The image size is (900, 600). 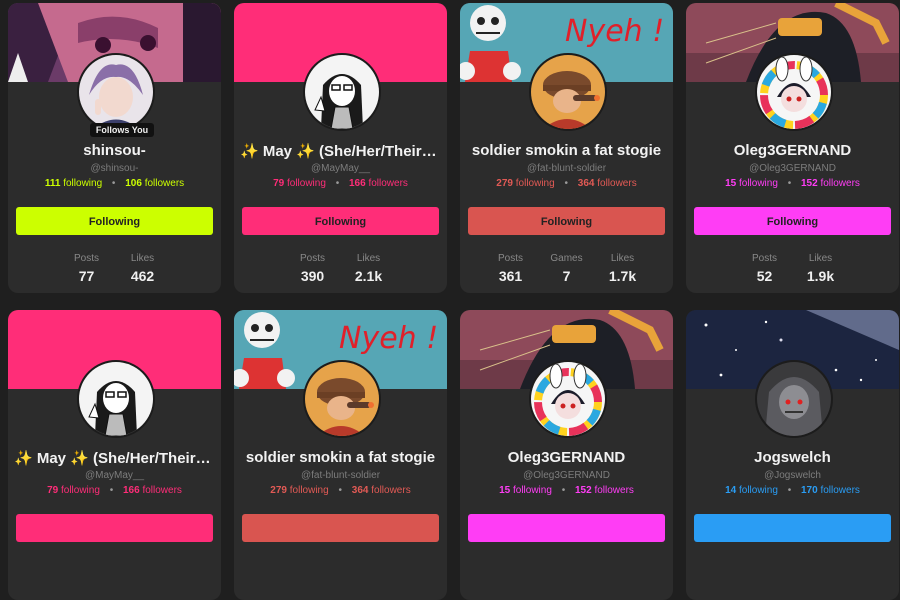 What do you see at coordinates (792, 457) in the screenshot?
I see `display-name: Jogswelch` at bounding box center [792, 457].